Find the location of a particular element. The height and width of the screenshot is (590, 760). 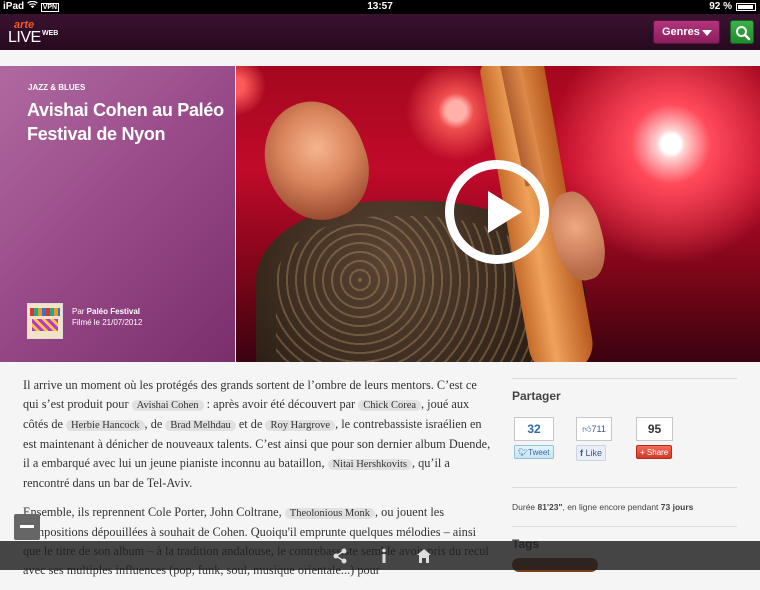

status-bar: iPad VPN 13:57 92 % is located at coordinates (380, 7).